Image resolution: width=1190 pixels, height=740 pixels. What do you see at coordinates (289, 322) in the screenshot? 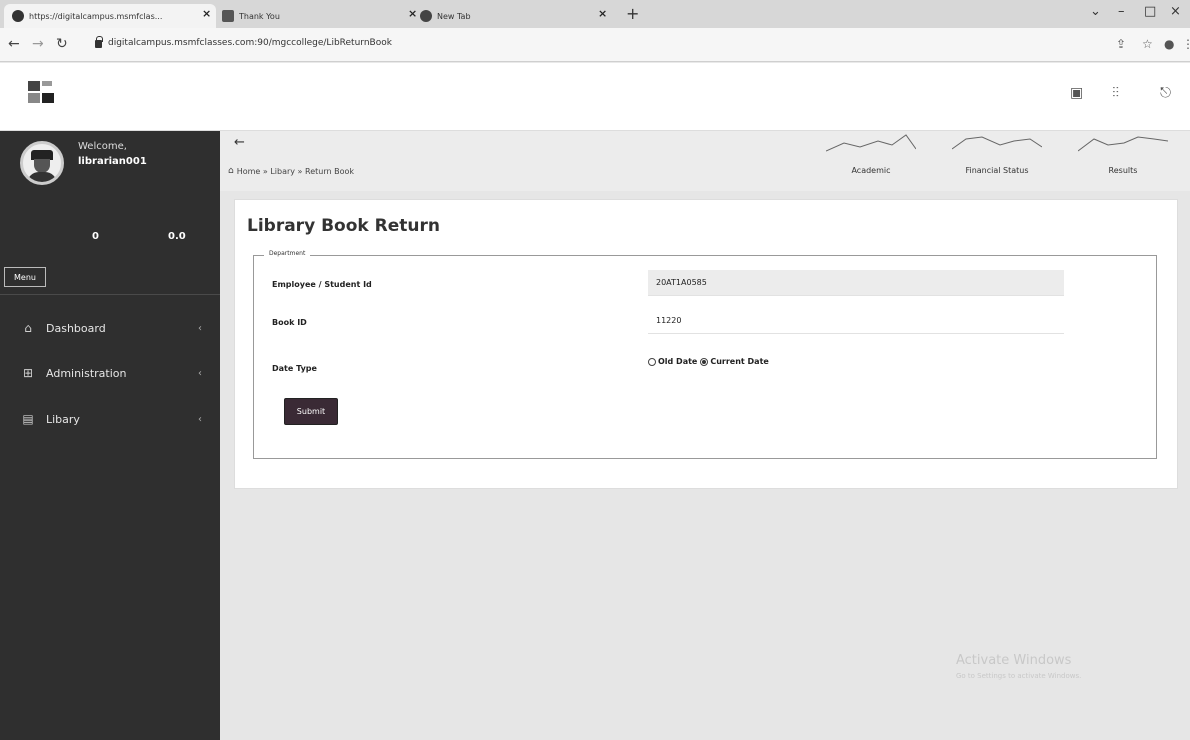
I see `book-id-label: Book ID` at bounding box center [289, 322].